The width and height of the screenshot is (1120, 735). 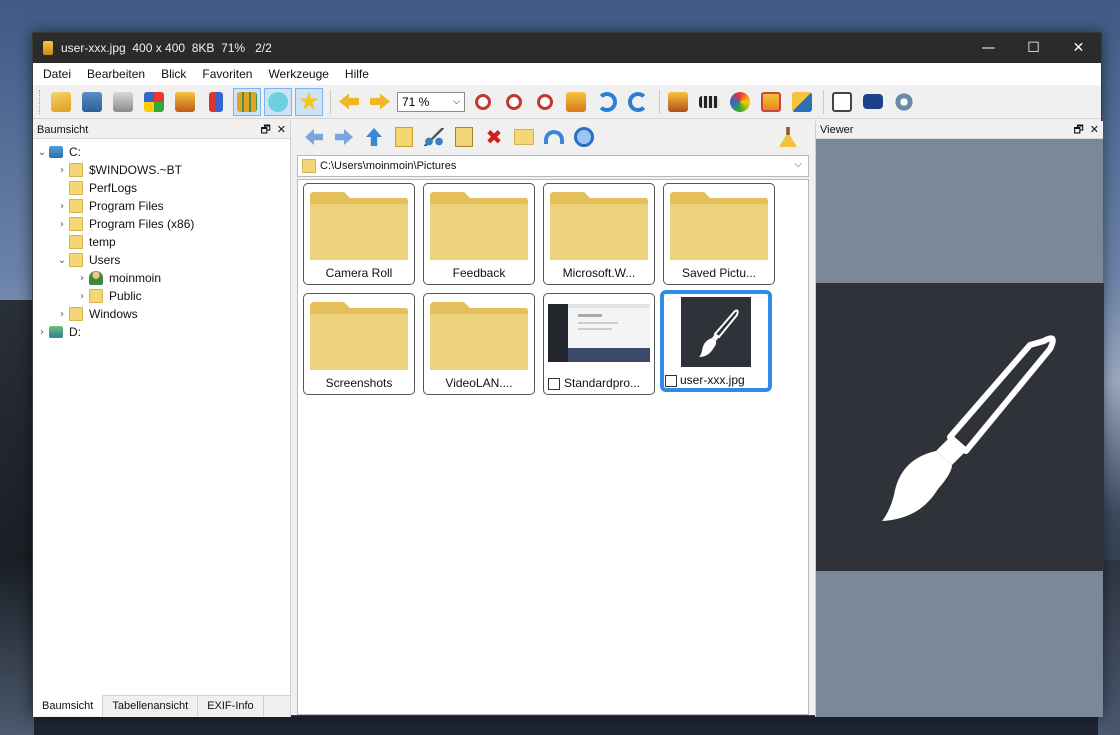 I want to click on filmstrip-button, so click(x=709, y=102).